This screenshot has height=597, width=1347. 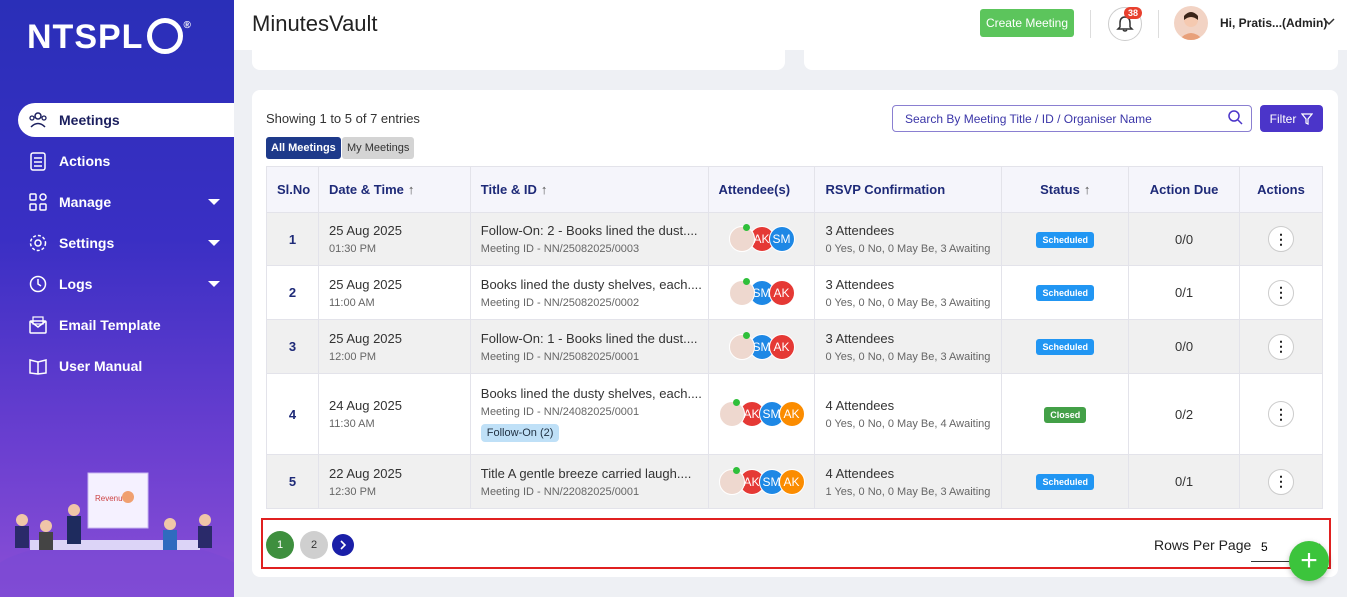 What do you see at coordinates (860, 473) in the screenshot?
I see `rsvp-count: 4 Attendees` at bounding box center [860, 473].